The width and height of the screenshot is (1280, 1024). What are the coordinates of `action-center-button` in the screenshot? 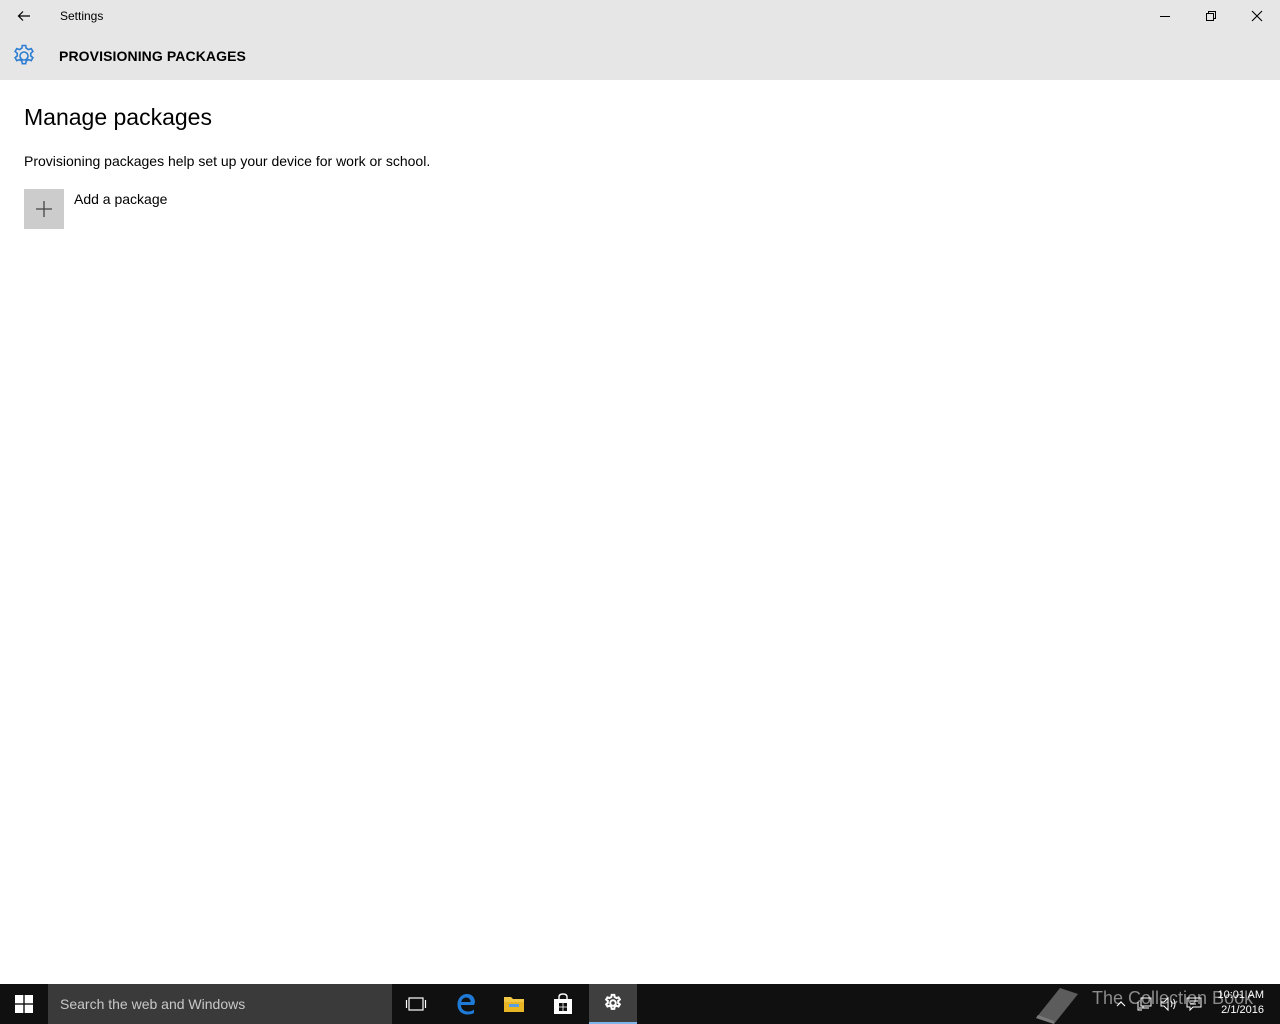 It's located at (1194, 1004).